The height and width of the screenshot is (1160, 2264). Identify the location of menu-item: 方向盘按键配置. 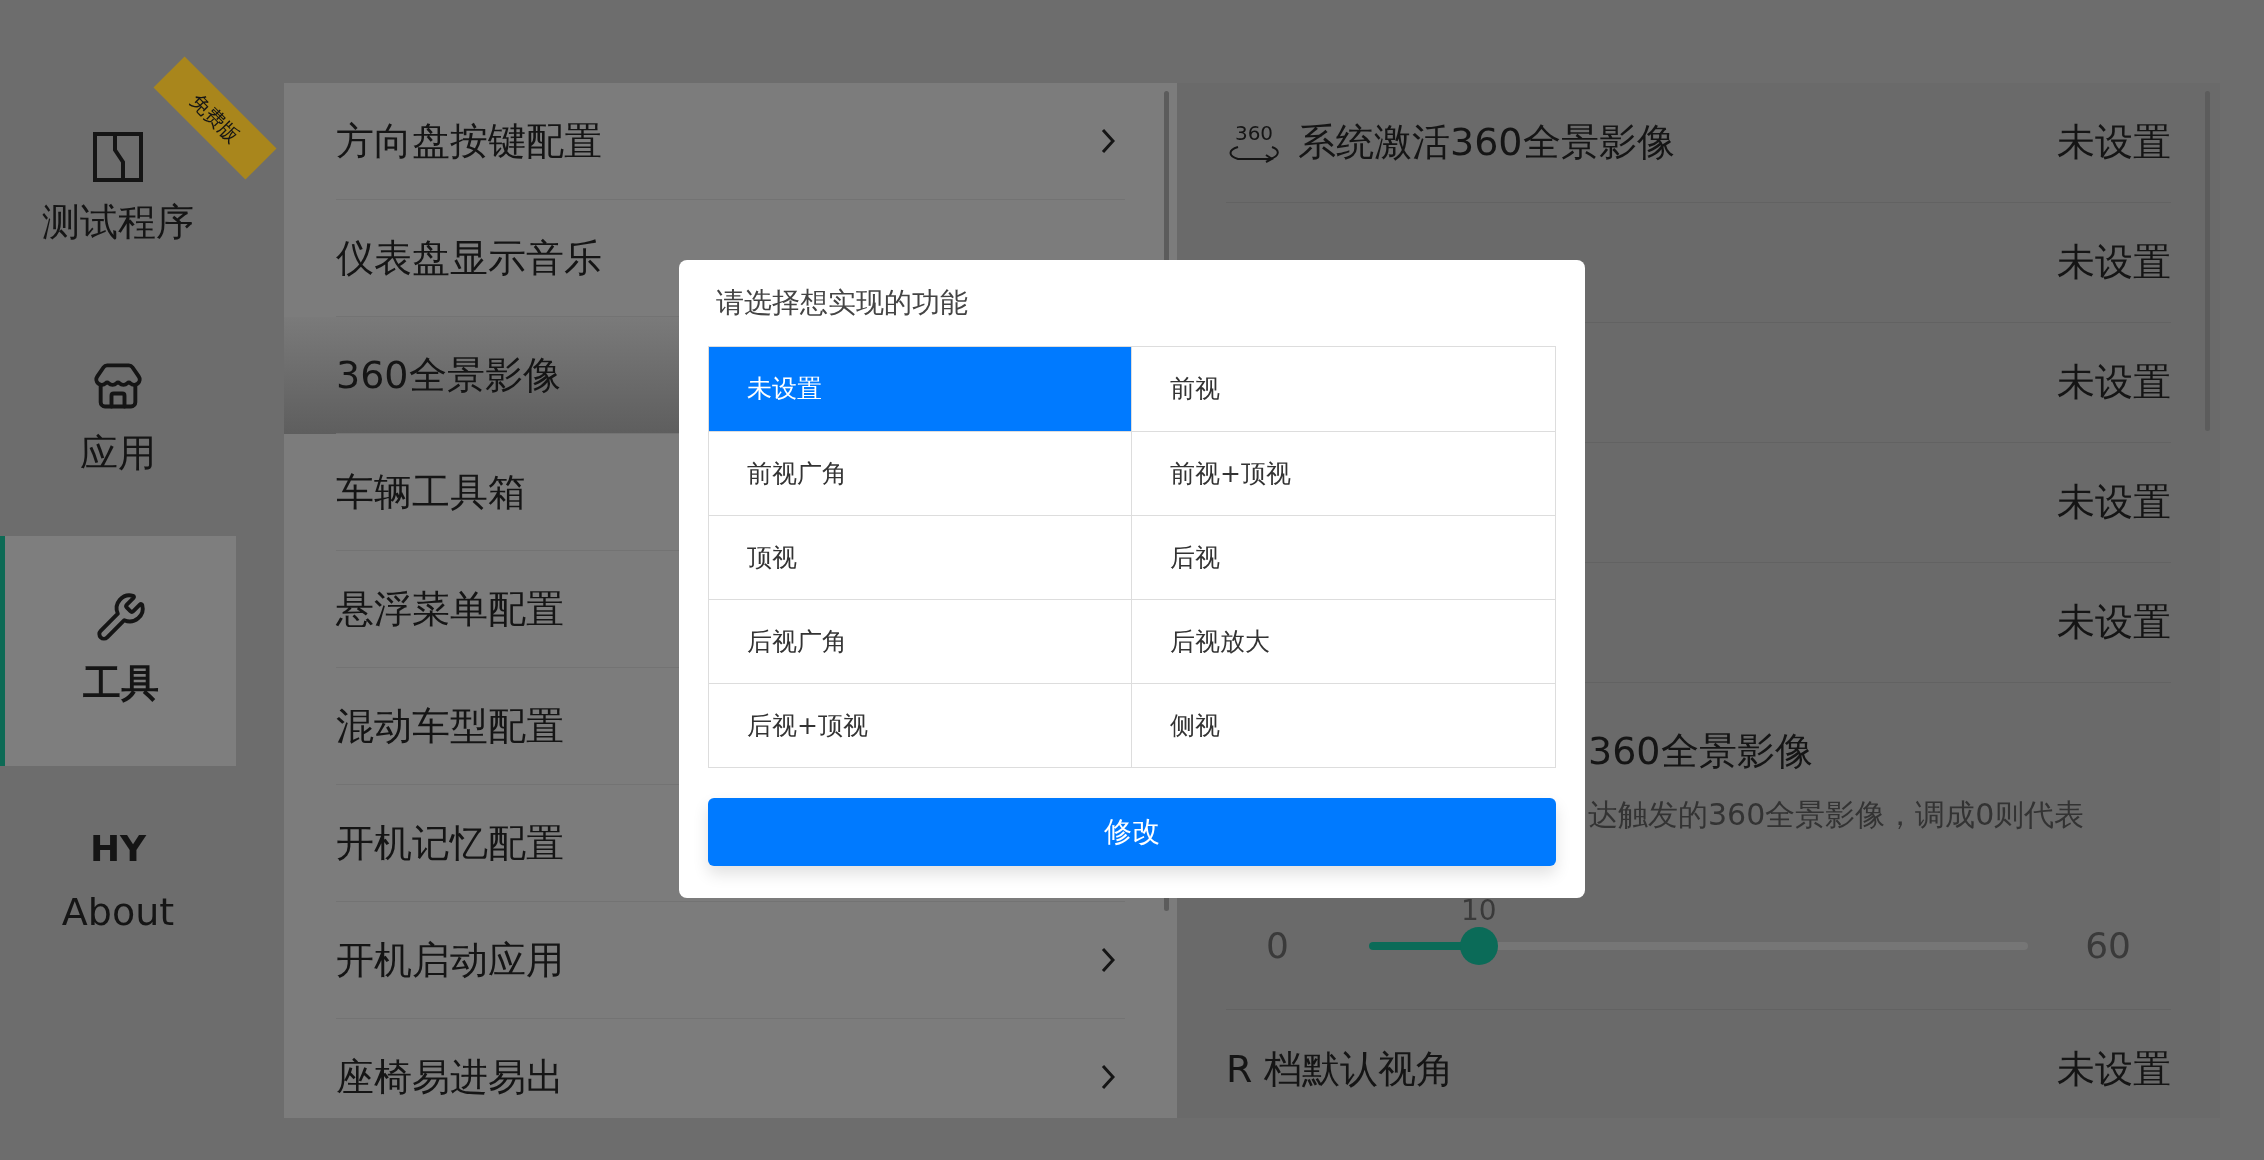
(730, 141).